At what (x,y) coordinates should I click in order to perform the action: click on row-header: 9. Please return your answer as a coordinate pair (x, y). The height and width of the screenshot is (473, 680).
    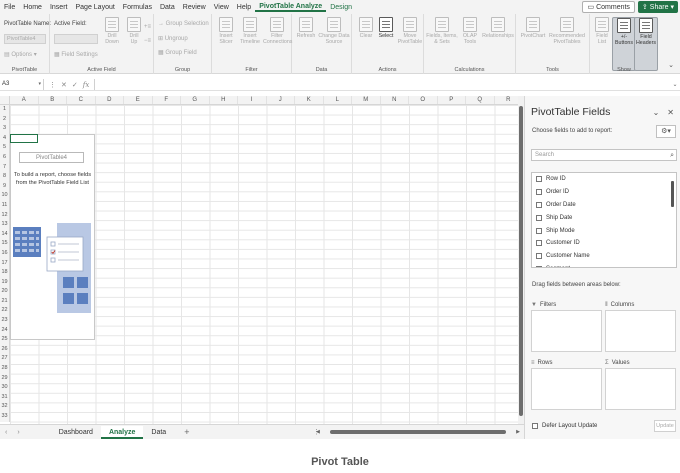
    Looking at the image, I should click on (4, 187).